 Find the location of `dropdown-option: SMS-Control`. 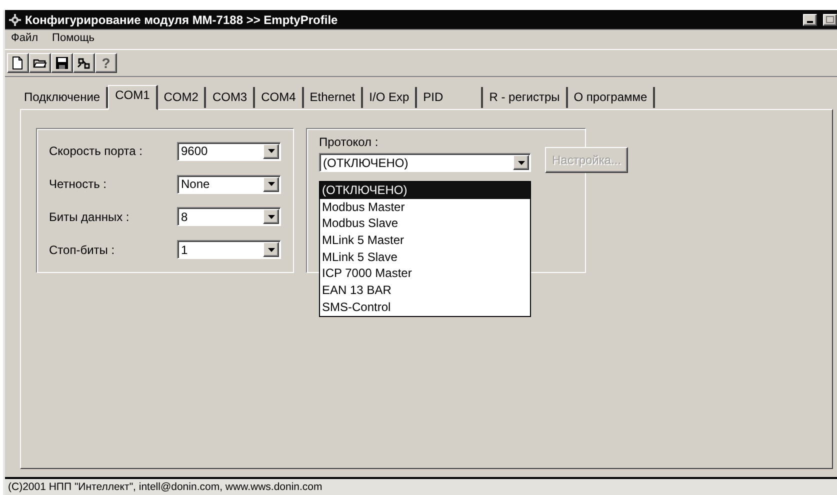

dropdown-option: SMS-Control is located at coordinates (425, 307).